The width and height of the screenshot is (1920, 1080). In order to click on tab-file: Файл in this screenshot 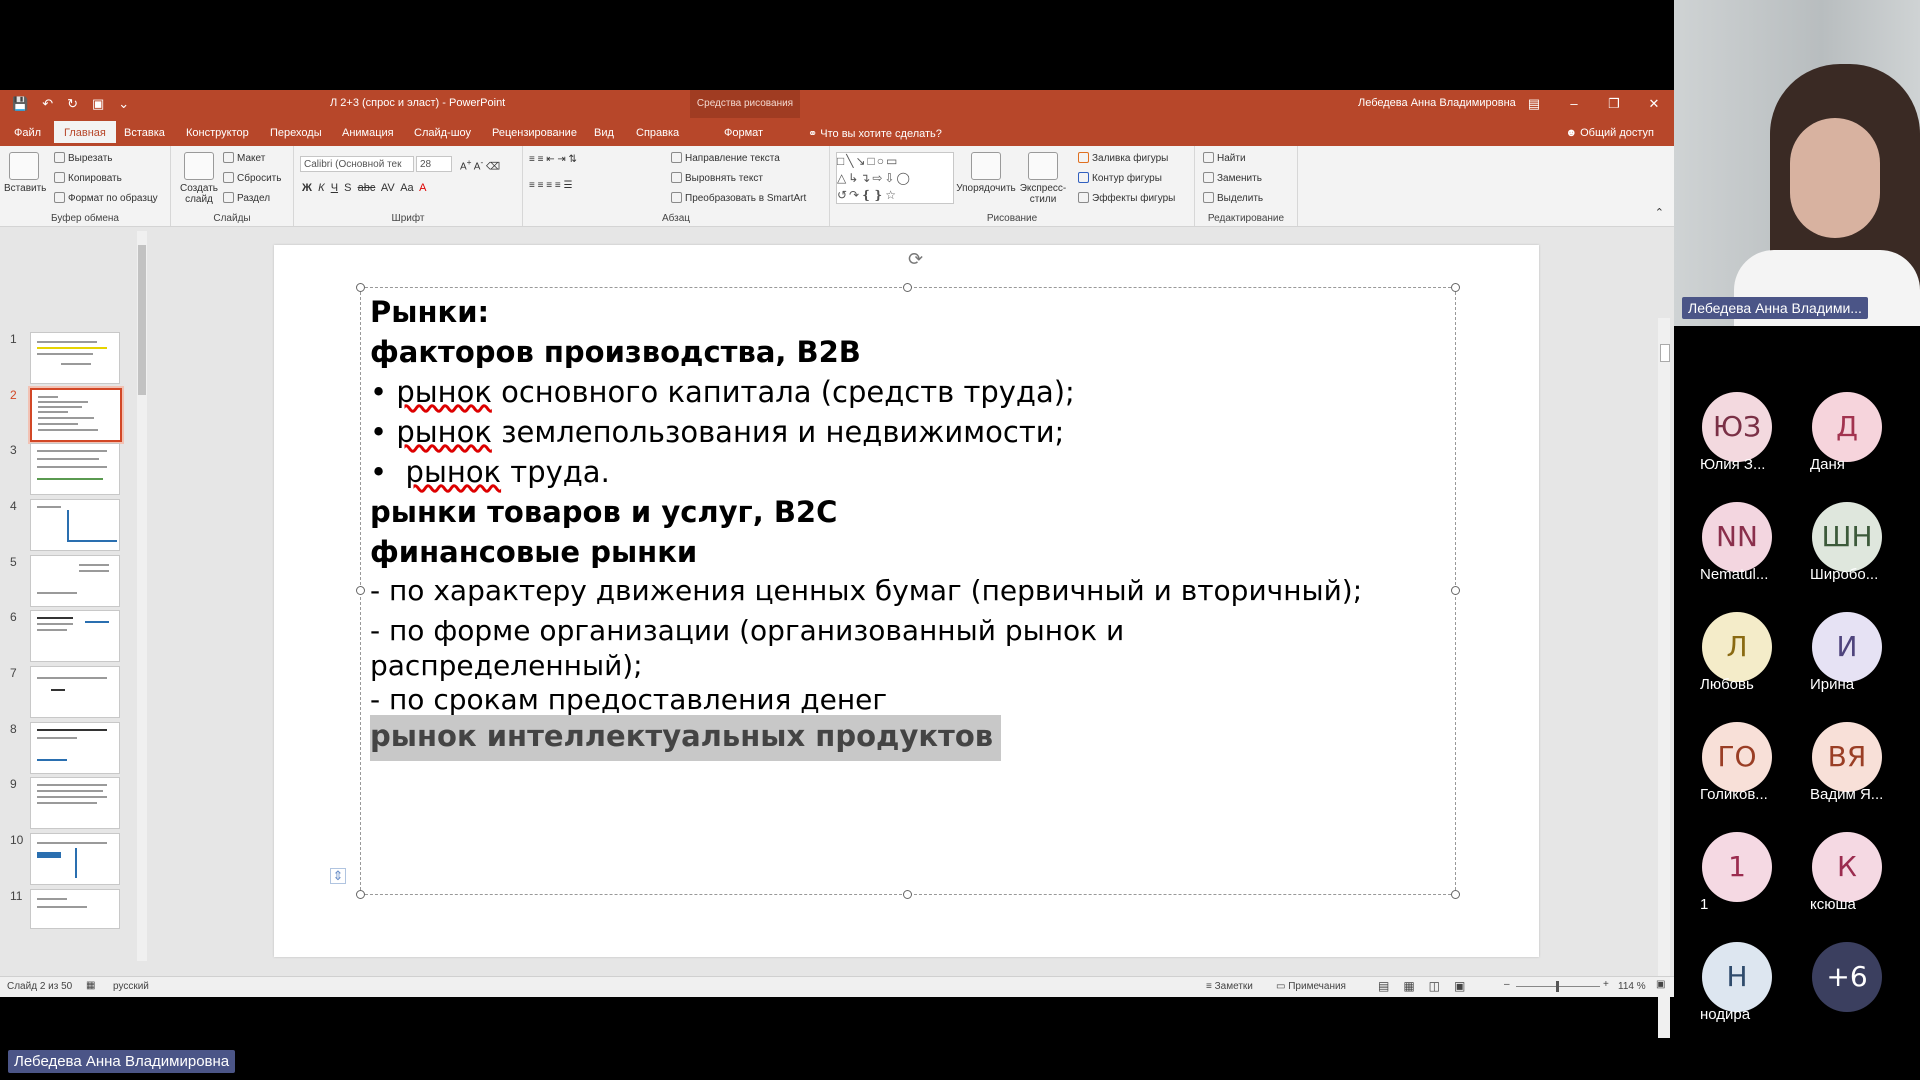, I will do `click(27, 133)`.